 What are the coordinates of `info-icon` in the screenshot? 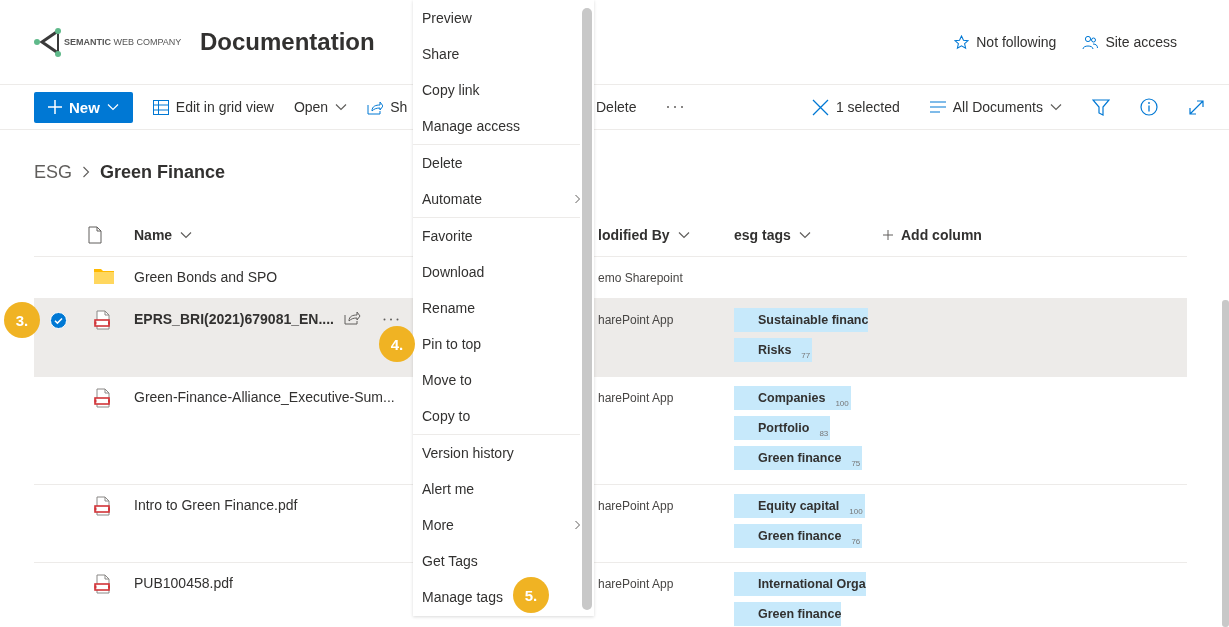 It's located at (1149, 107).